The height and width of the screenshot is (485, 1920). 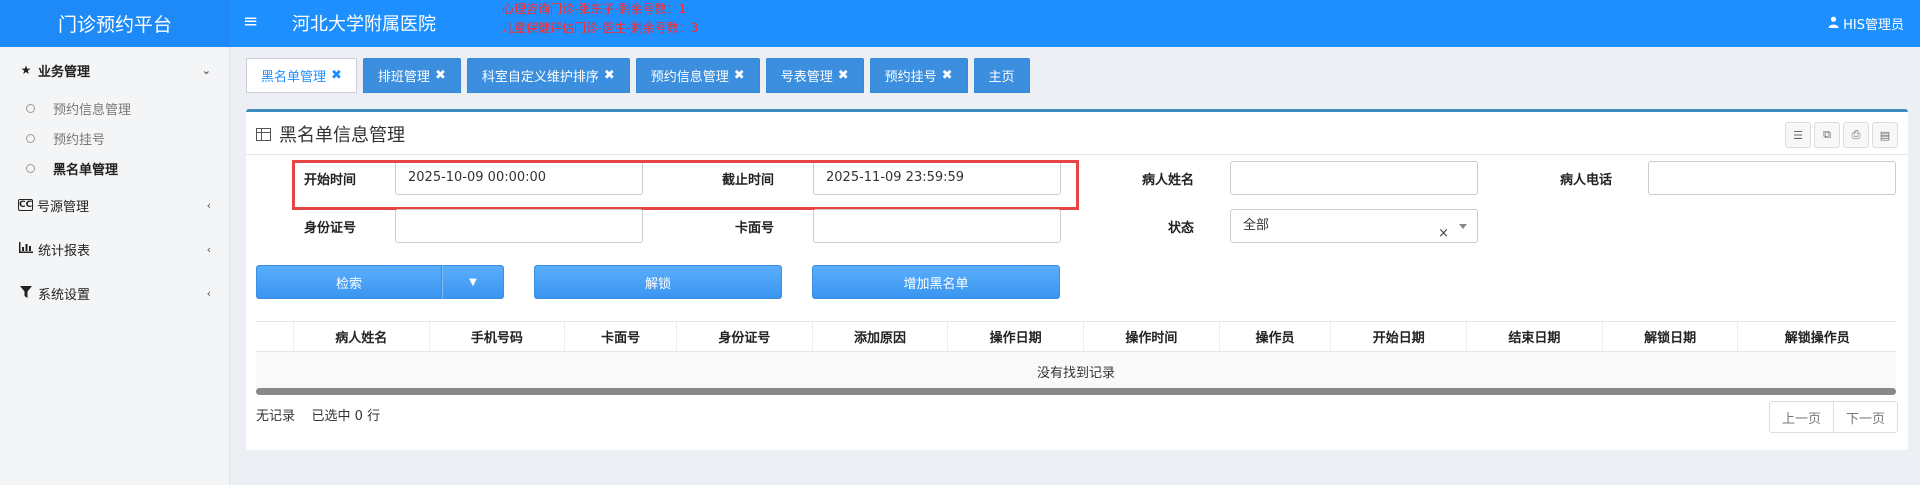 I want to click on empty-state: 没有找到记录, so click(x=1076, y=371).